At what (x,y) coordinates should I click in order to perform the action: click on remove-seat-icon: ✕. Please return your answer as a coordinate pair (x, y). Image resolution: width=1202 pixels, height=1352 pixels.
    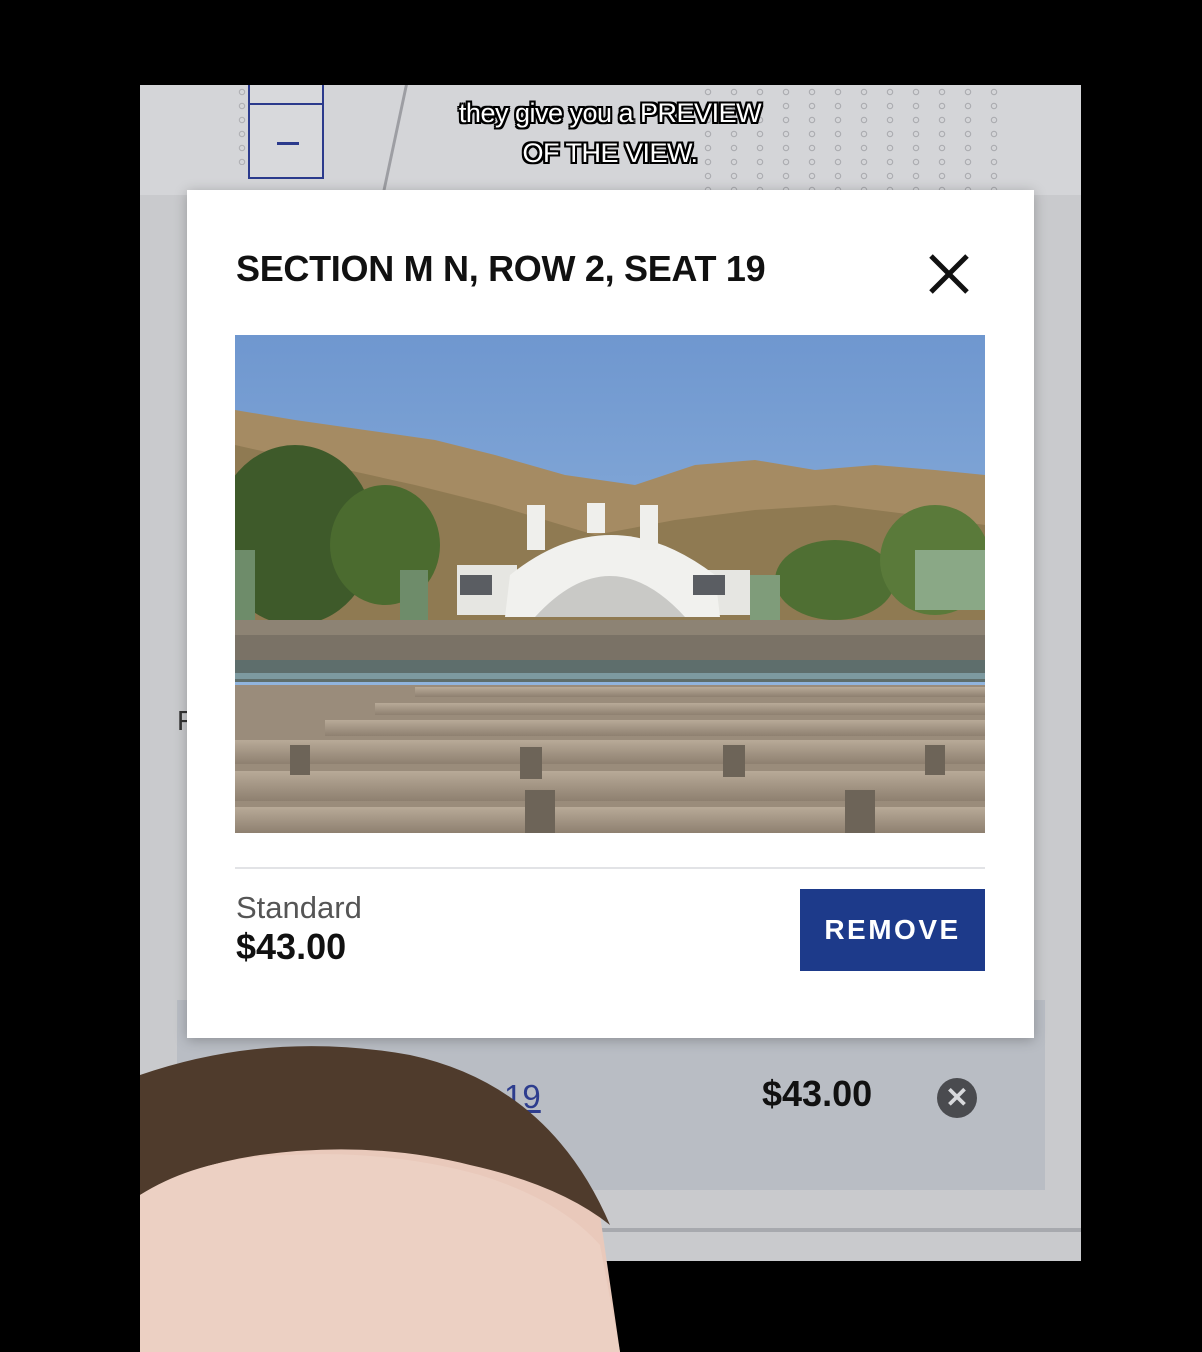
    Looking at the image, I should click on (957, 1098).